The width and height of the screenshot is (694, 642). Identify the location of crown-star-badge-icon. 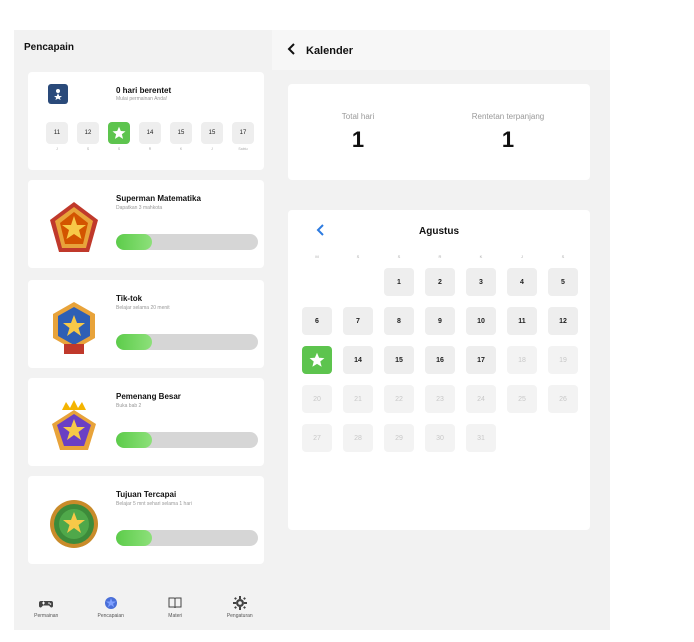
(74, 426).